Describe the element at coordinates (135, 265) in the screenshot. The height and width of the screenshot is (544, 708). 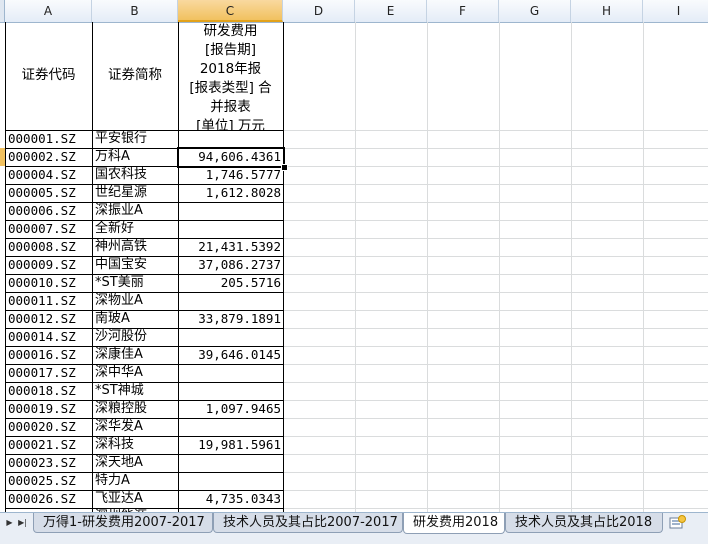
I see `cell-security-name: 中国宝安` at that location.